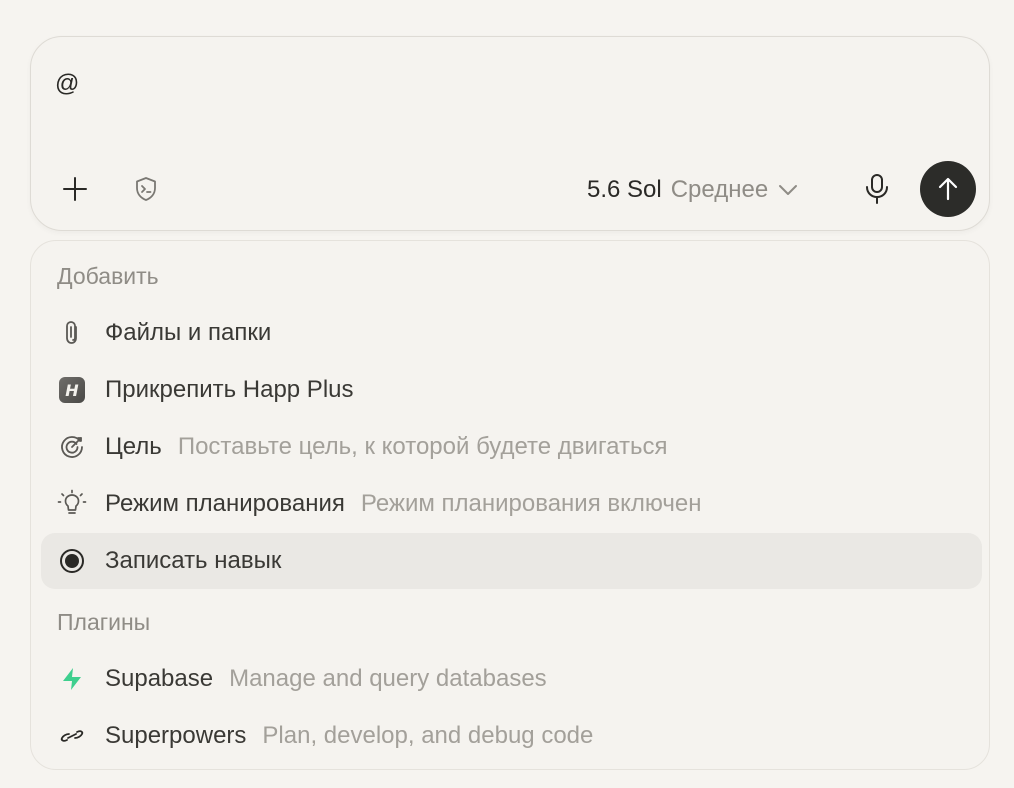 The height and width of the screenshot is (788, 1014). What do you see at coordinates (188, 332) in the screenshot?
I see `menu-item-label: Файлы и папки` at bounding box center [188, 332].